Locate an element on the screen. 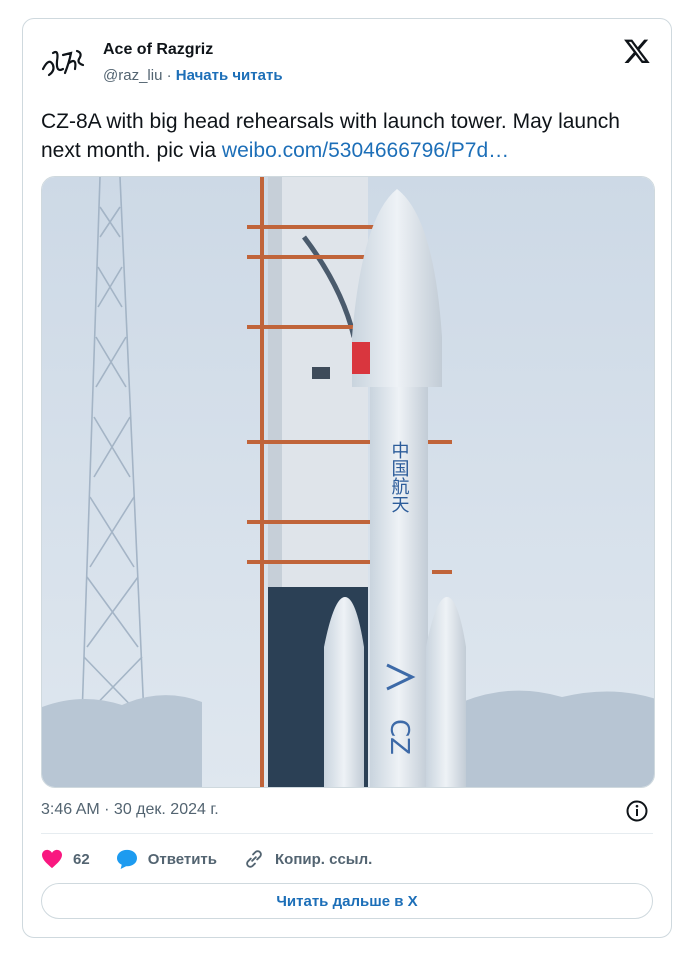 The image size is (700, 954). copy-link-label: Копир. ссыл. is located at coordinates (324, 859).